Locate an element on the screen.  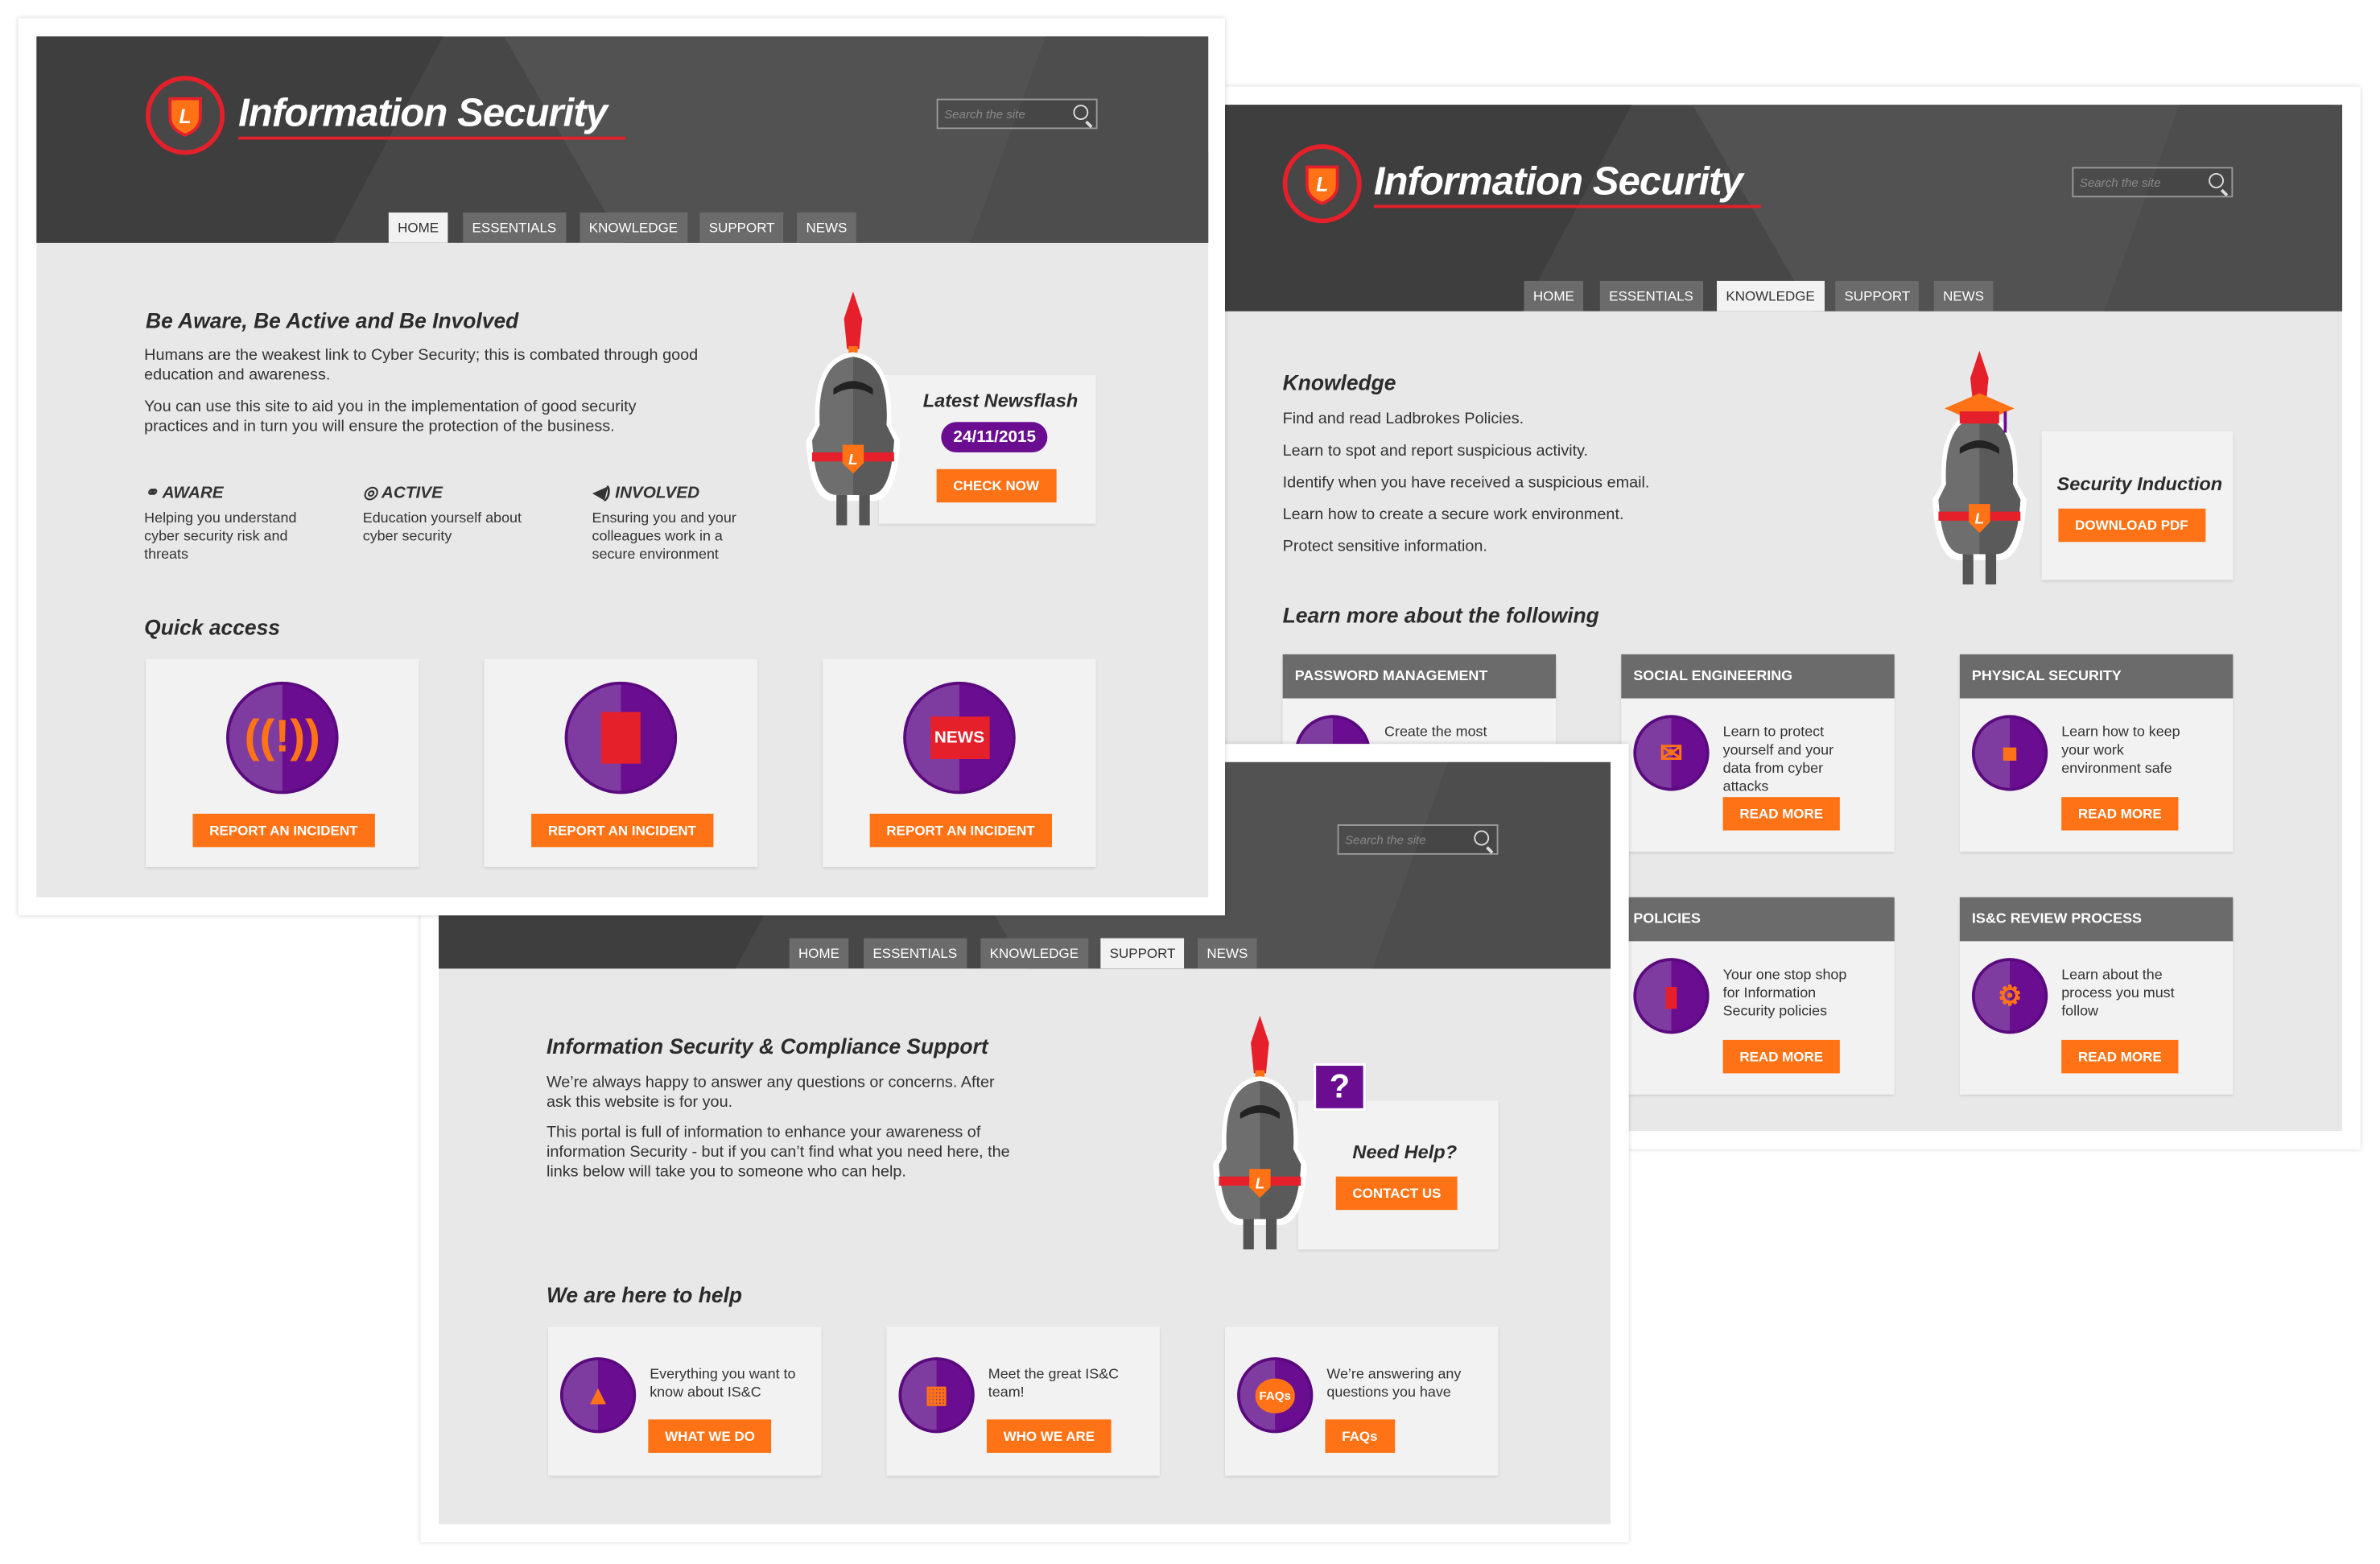
faq-bubble-icon: FAQs is located at coordinates (1275, 1395).